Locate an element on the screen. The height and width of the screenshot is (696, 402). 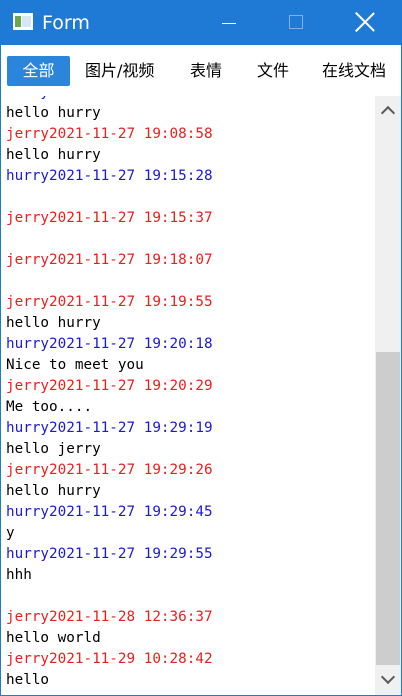
scroll-down-button is located at coordinates (388, 680).